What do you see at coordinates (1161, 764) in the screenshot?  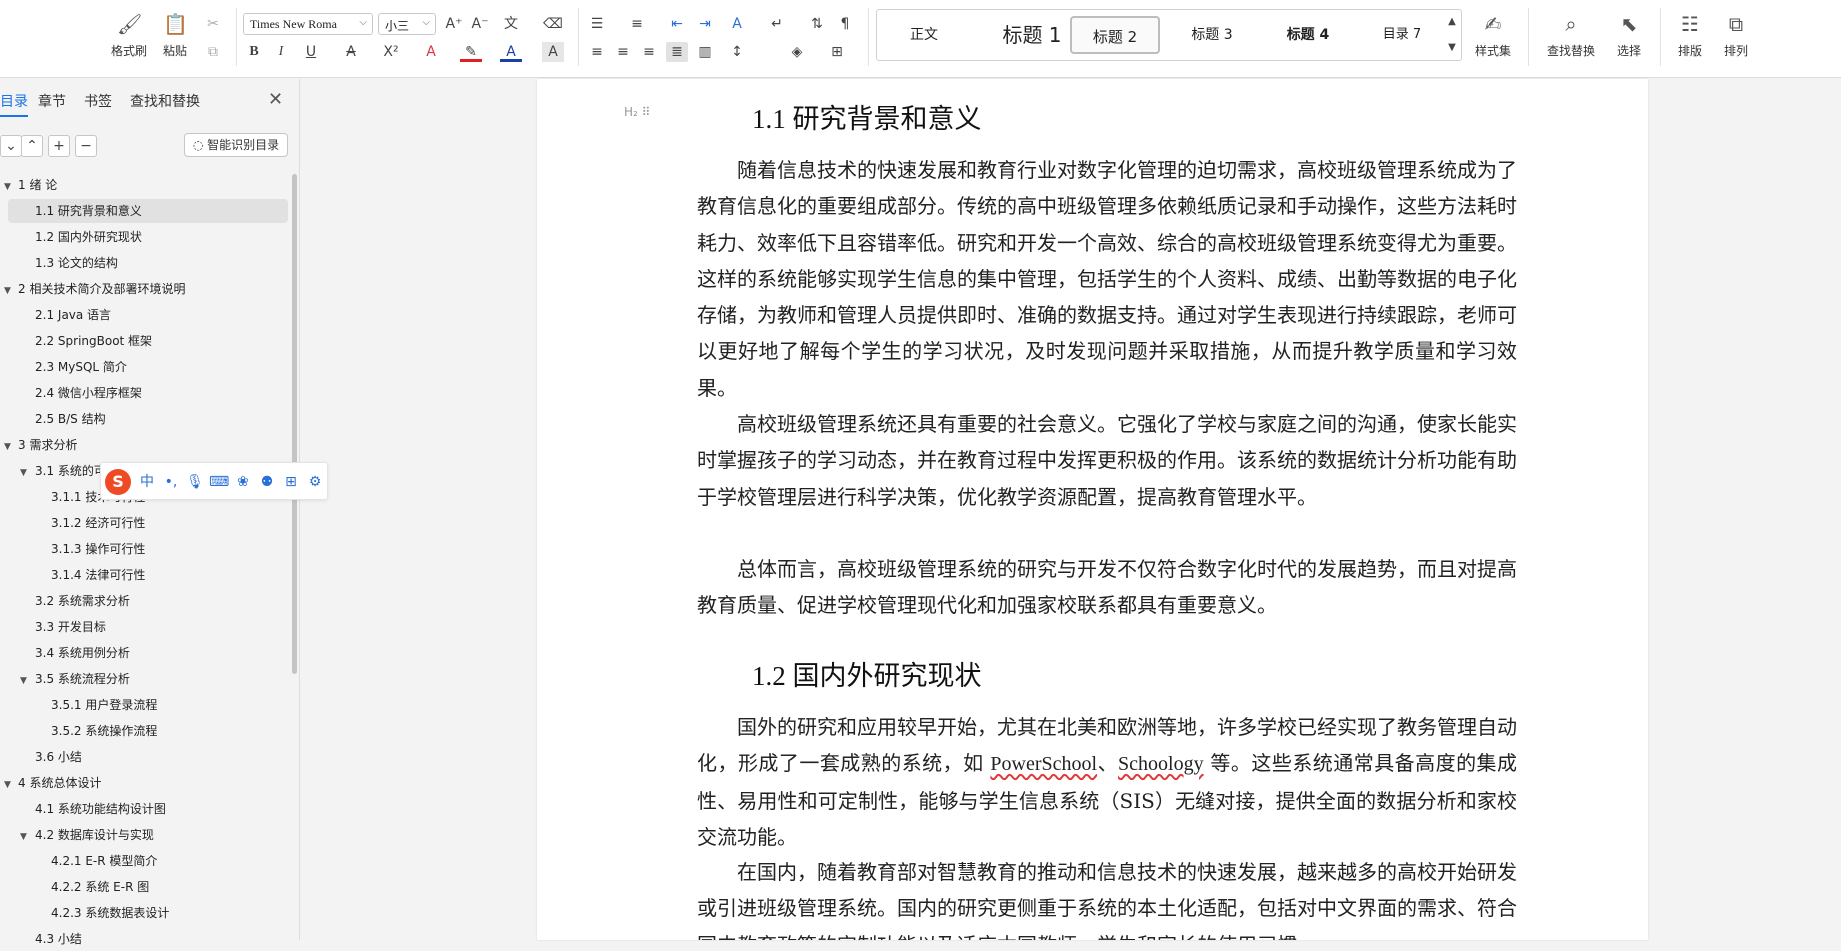 I see `spellcheck-word: Schoology` at bounding box center [1161, 764].